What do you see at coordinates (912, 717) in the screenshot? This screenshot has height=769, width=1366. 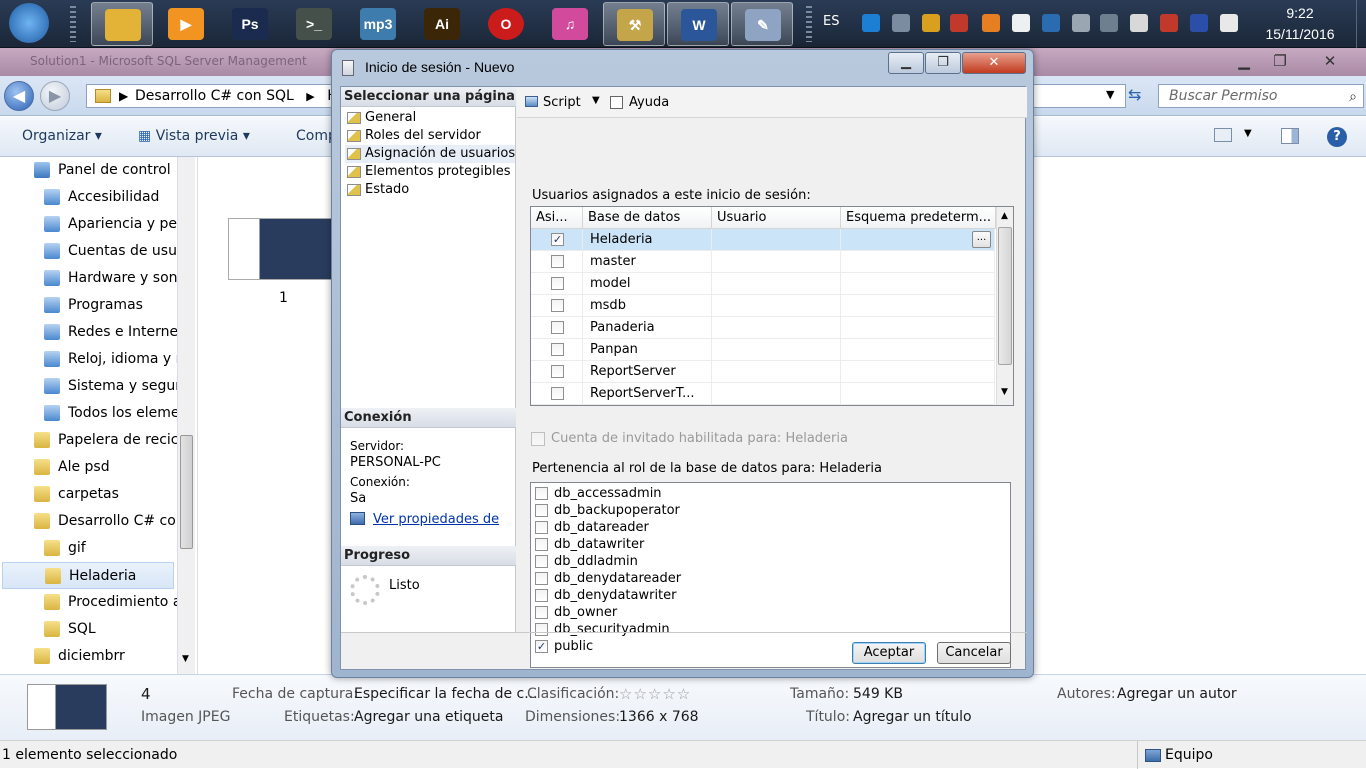 I see `title-value: Agregar un título` at bounding box center [912, 717].